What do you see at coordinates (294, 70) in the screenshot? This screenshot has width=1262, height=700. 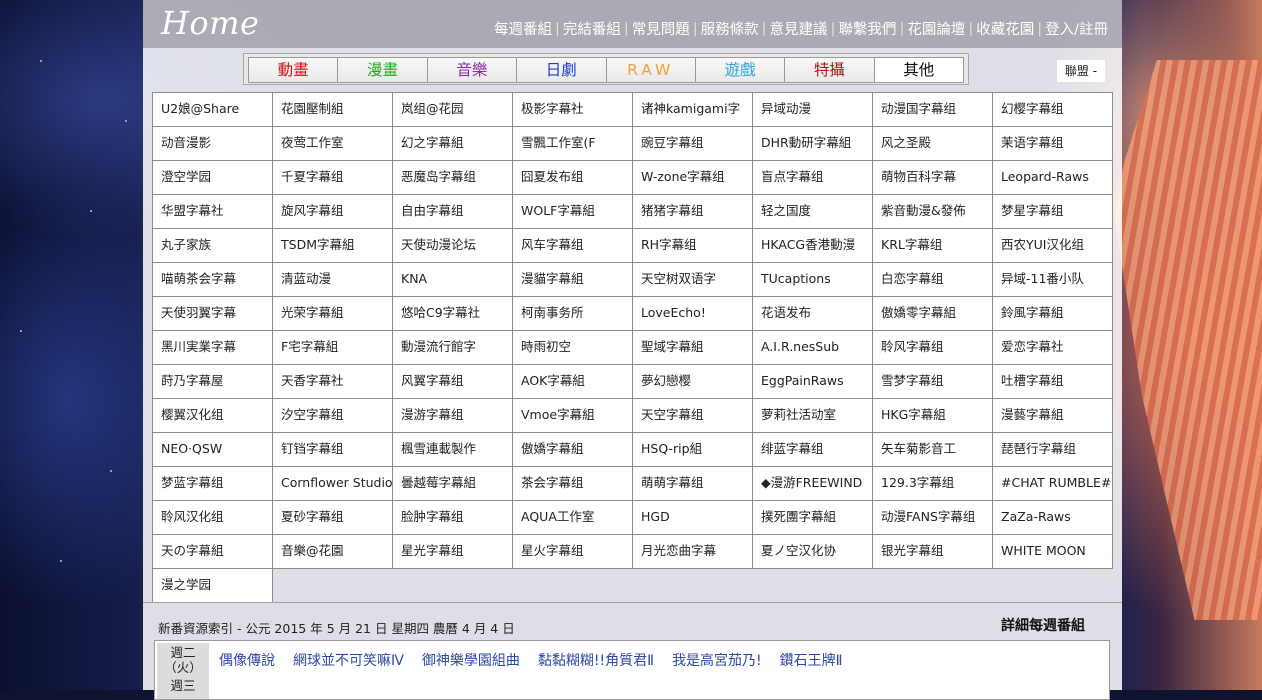 I see `category-tab: 動畫` at bounding box center [294, 70].